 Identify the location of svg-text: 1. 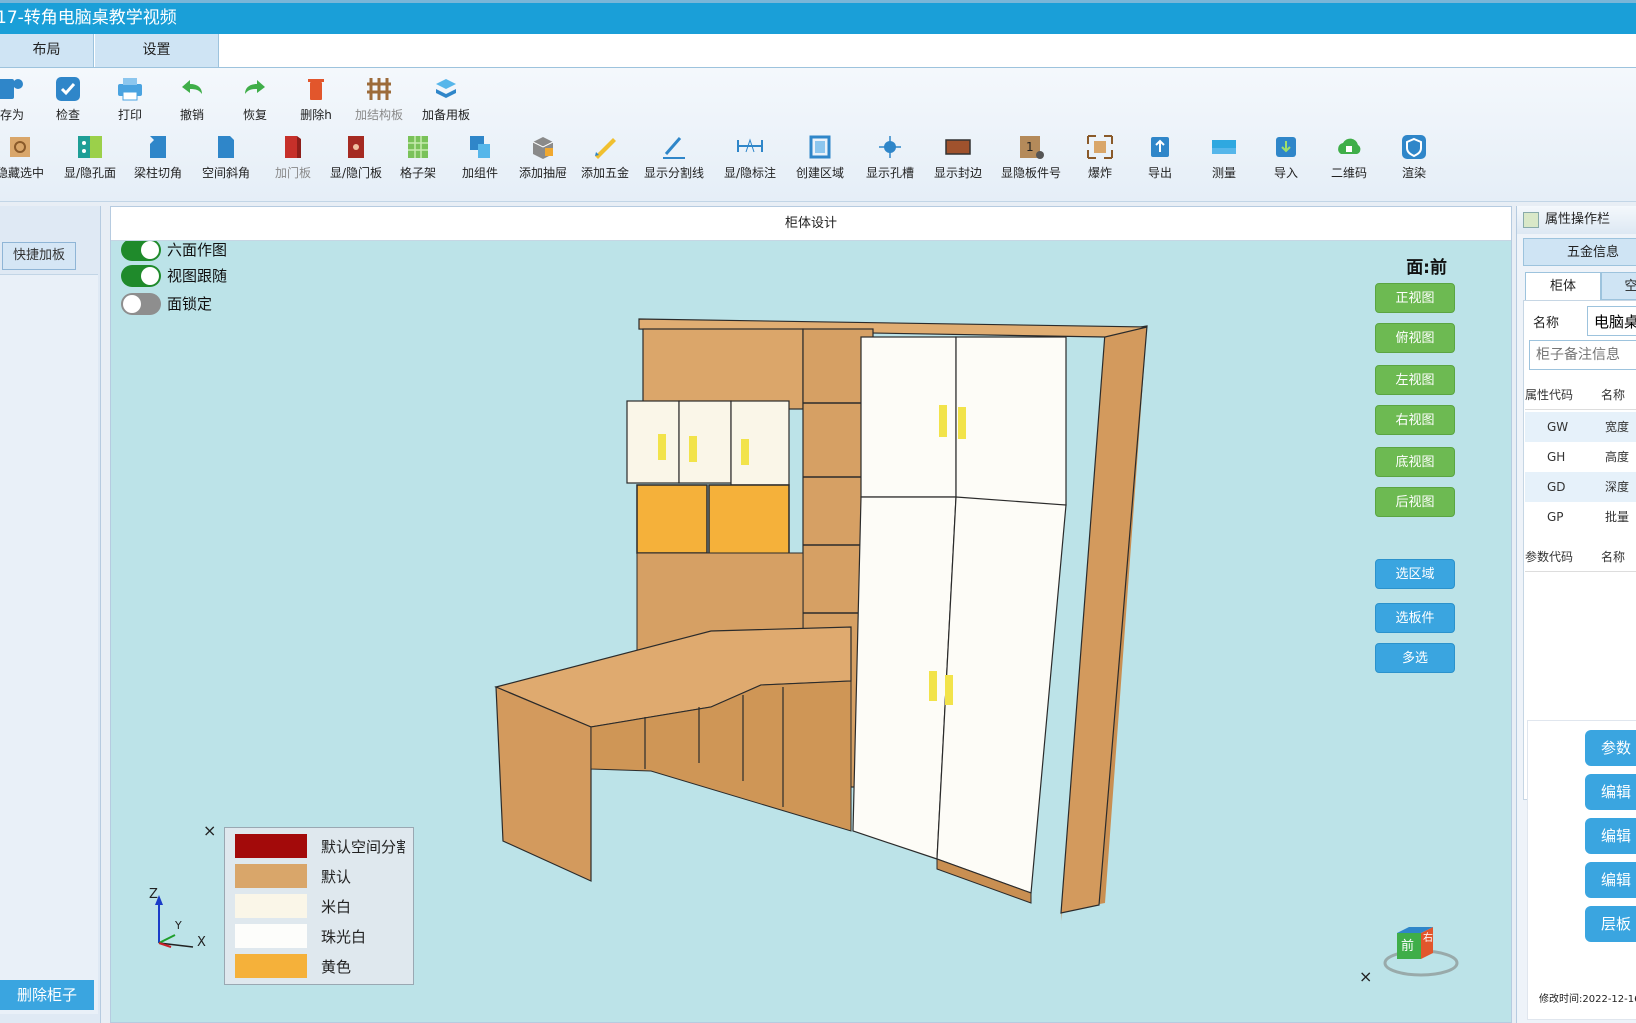
(1030, 147).